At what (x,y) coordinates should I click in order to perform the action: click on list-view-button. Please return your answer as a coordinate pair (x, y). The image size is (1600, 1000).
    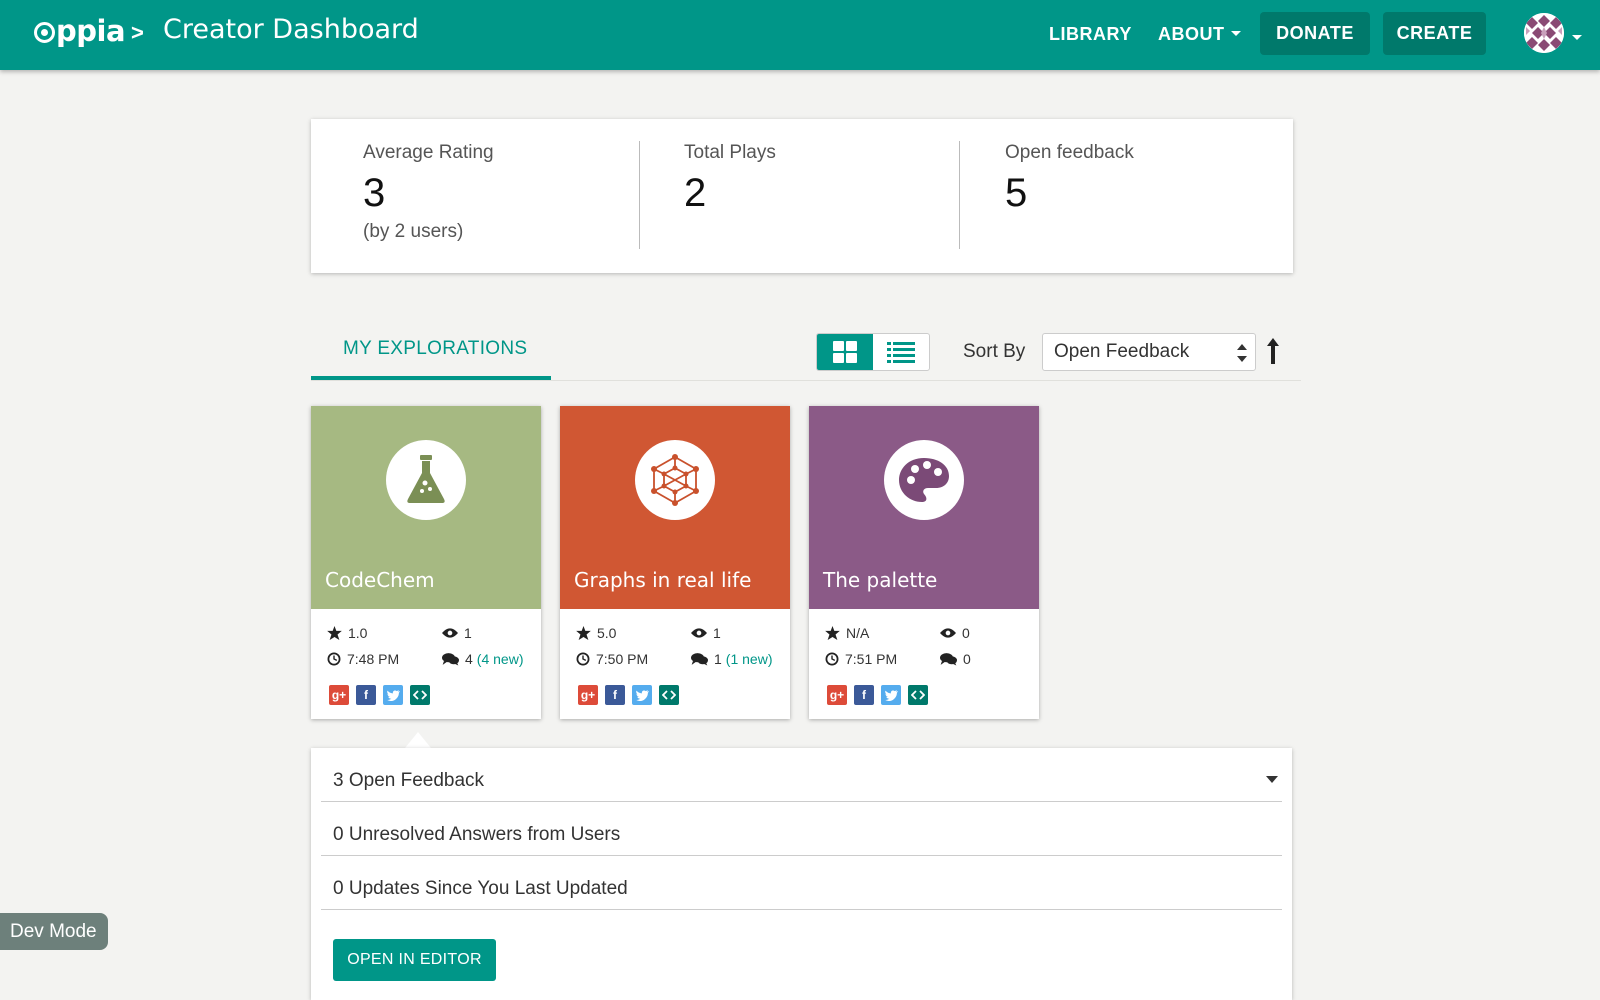
    Looking at the image, I should click on (901, 352).